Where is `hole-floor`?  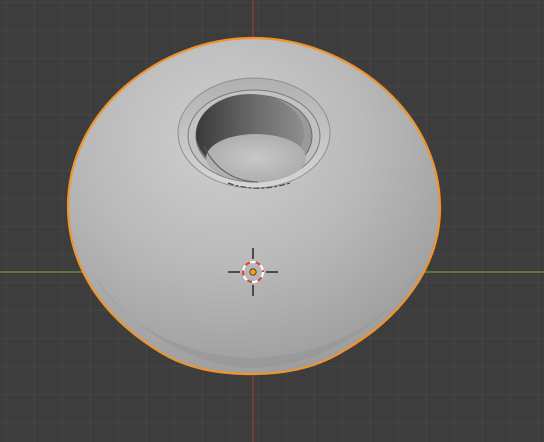 hole-floor is located at coordinates (256, 158).